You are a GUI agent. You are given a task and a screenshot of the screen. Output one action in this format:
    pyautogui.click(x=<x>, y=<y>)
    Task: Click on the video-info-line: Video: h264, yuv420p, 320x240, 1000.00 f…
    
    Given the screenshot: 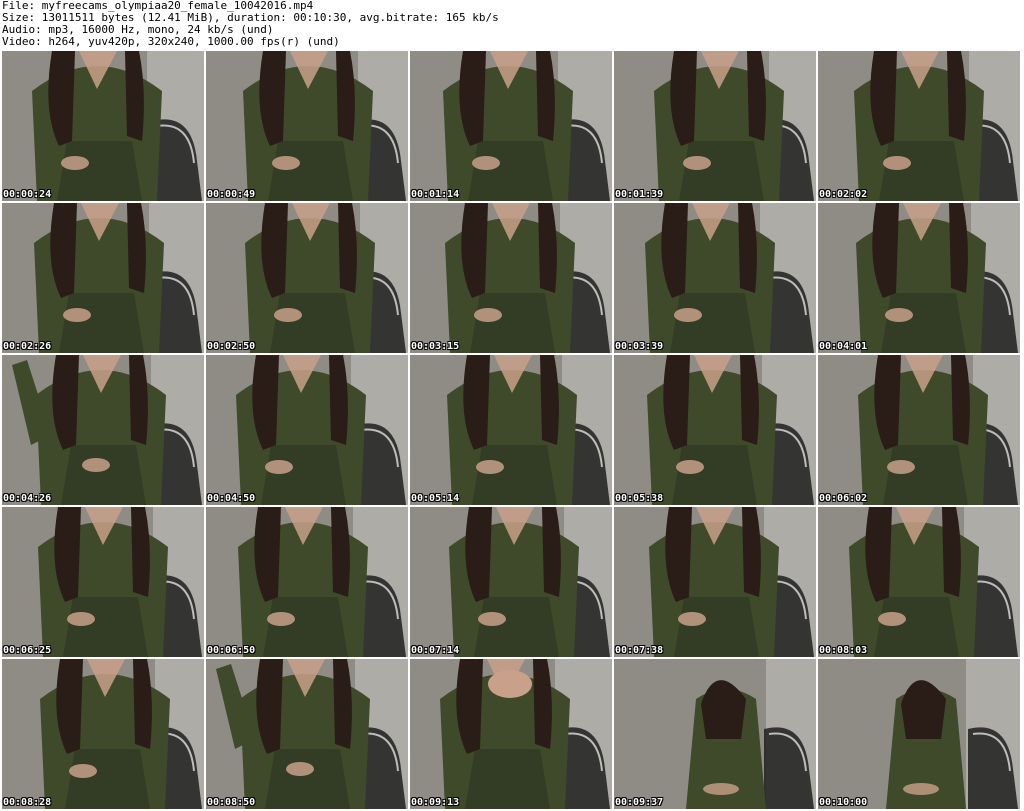 What is the action you would take?
    pyautogui.click(x=171, y=41)
    